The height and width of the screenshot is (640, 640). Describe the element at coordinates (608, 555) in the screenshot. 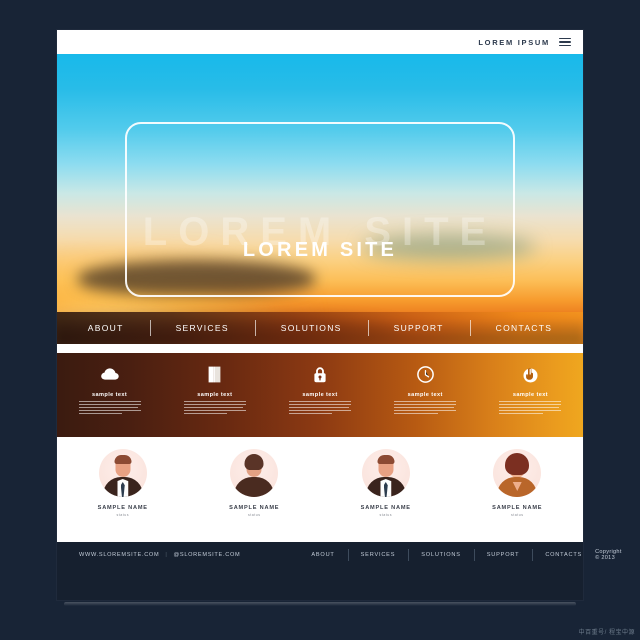

I see `copyright-label: Copyright © 2013` at that location.